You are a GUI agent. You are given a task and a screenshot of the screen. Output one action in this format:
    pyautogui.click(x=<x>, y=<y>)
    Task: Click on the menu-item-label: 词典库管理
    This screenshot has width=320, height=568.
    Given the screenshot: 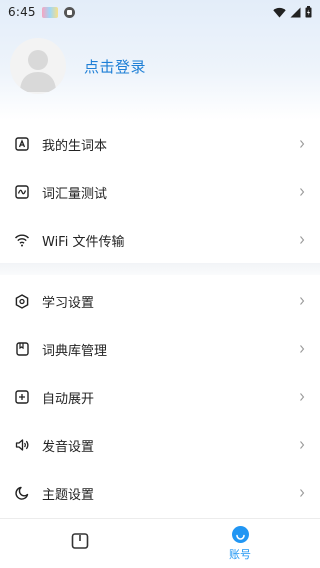 What is the action you would take?
    pyautogui.click(x=75, y=351)
    